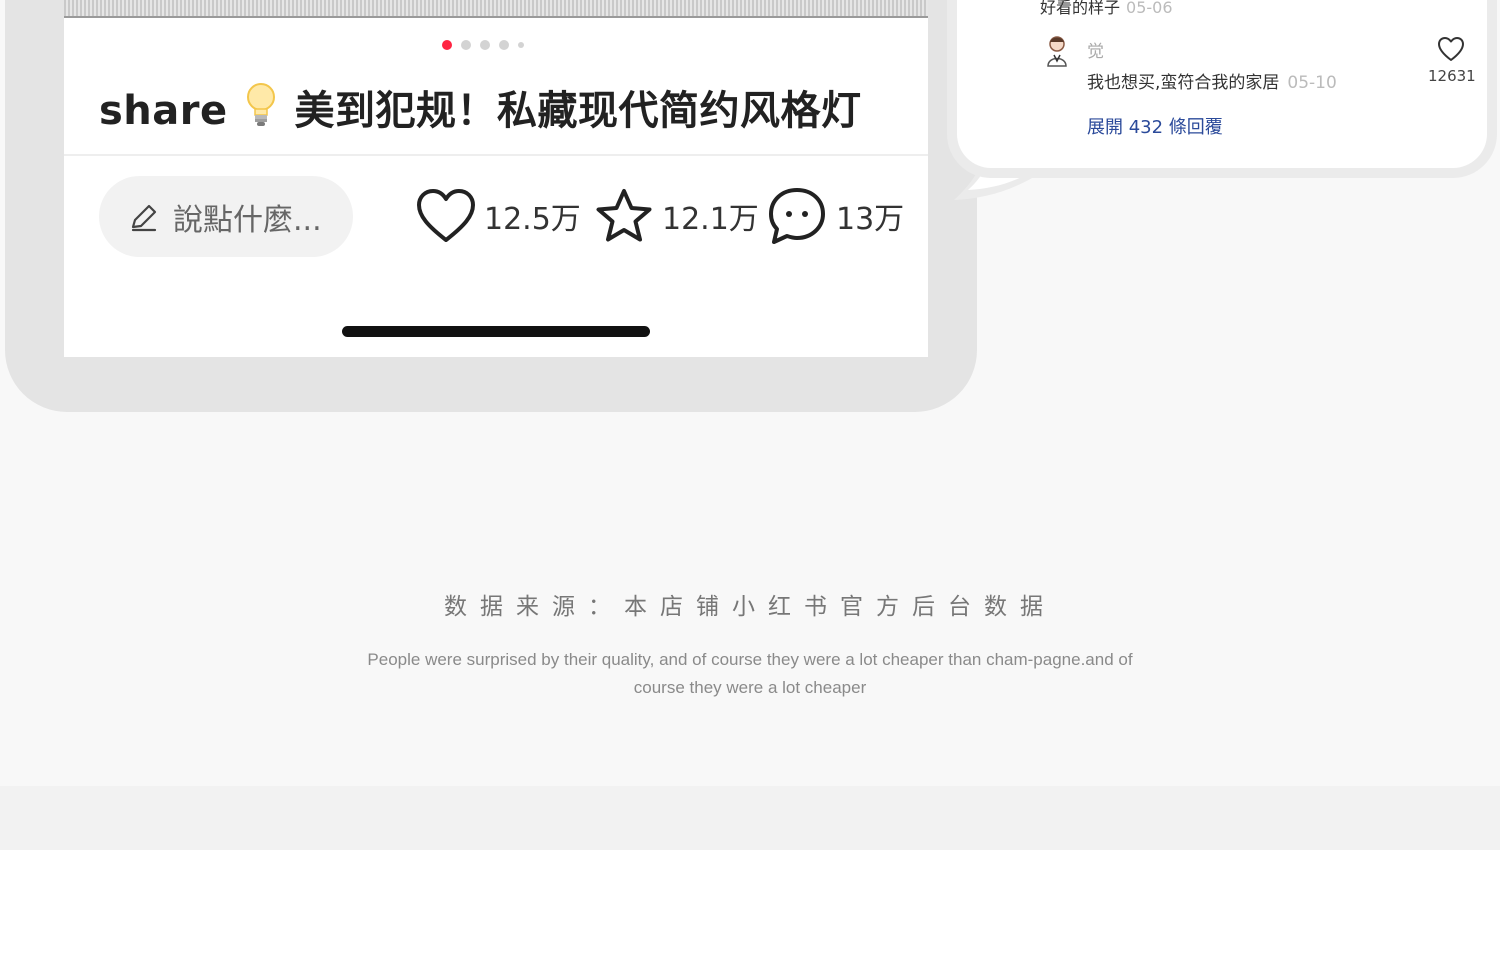 This screenshot has width=1500, height=972. Describe the element at coordinates (1183, 83) in the screenshot. I see `reply-content: 我也想买,蛮符合我的家居` at that location.